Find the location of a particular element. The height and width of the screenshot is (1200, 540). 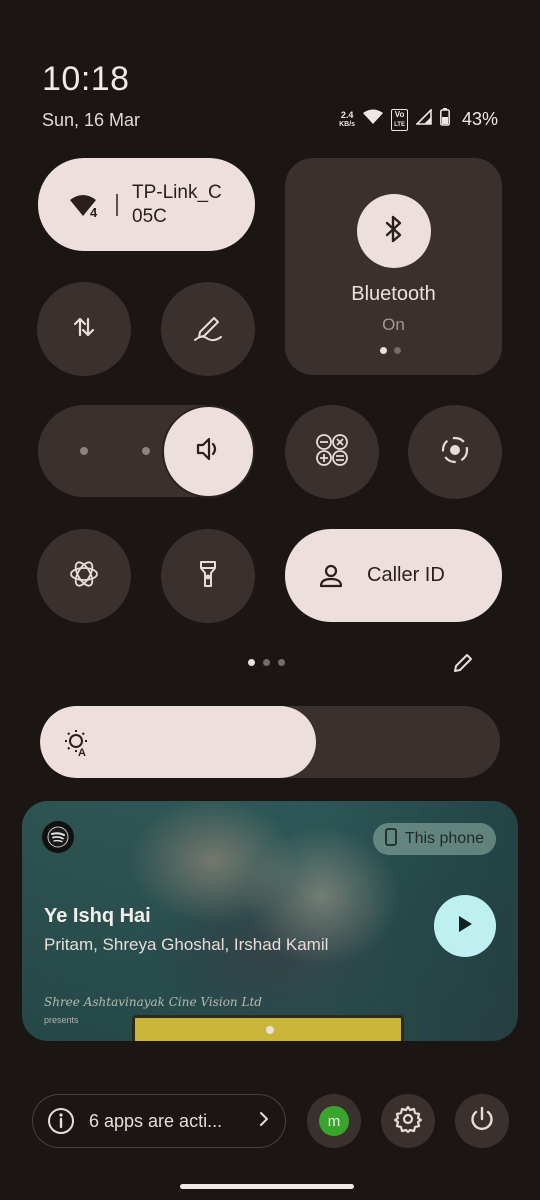

battery-icon is located at coordinates (445, 119).